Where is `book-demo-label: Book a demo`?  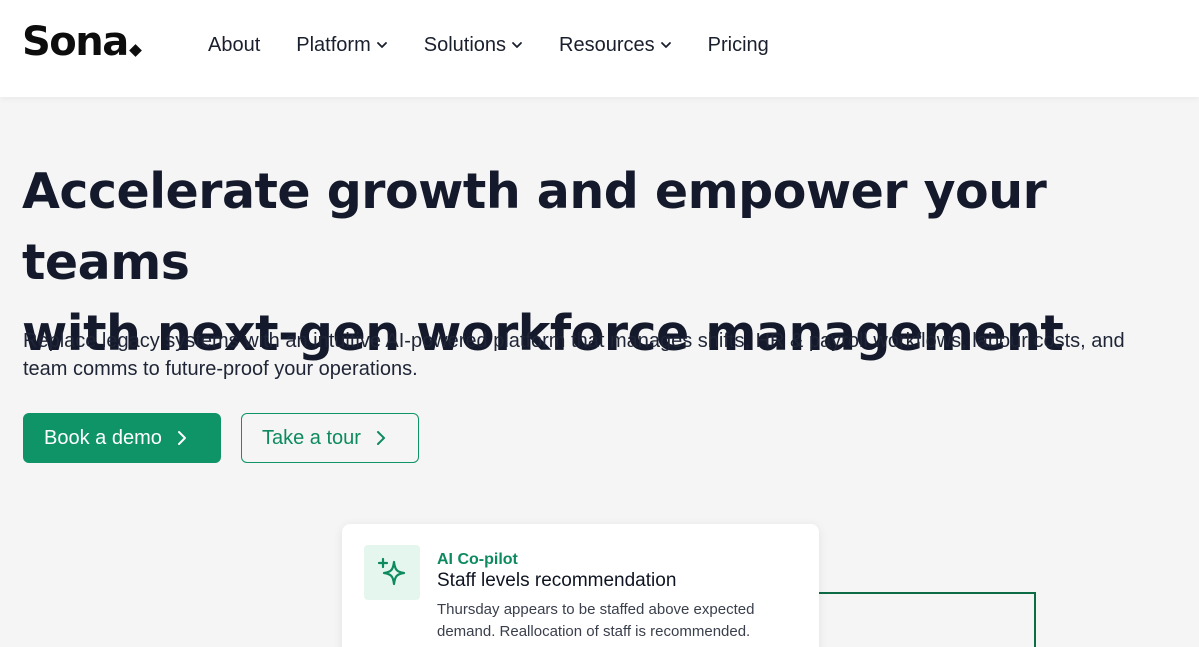 book-demo-label: Book a demo is located at coordinates (103, 437).